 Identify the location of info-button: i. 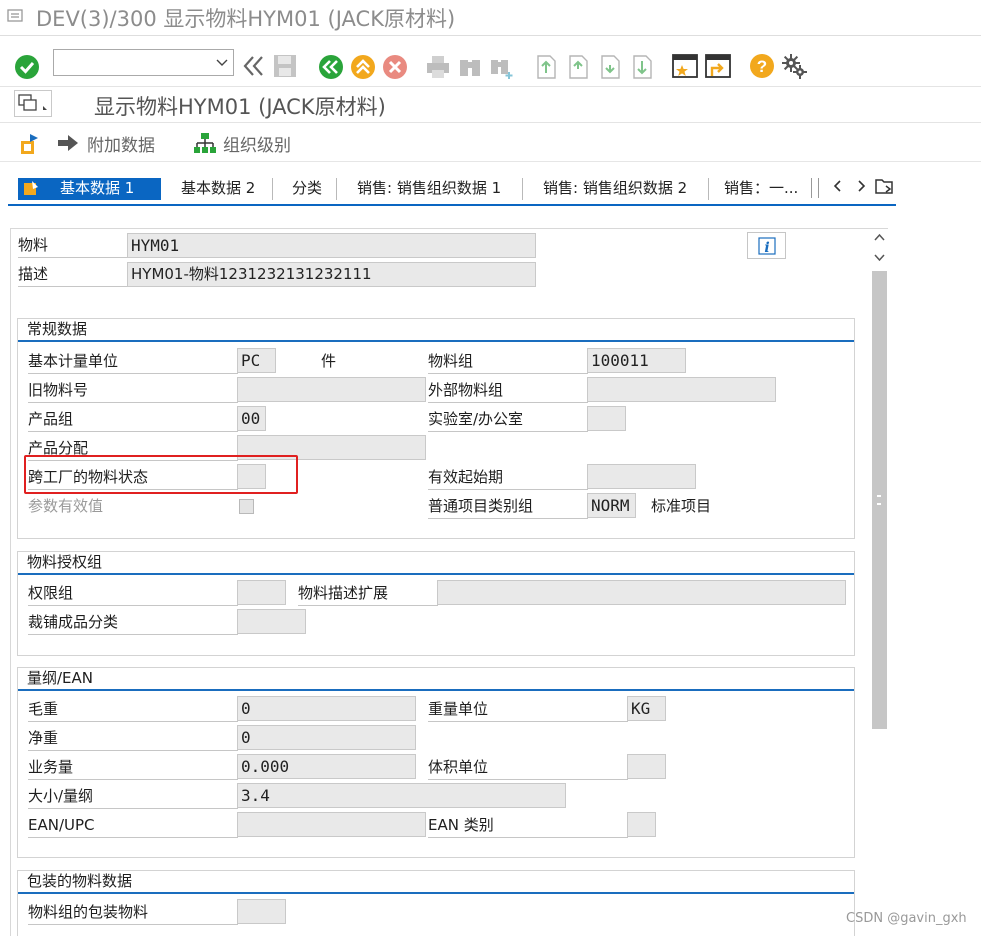
(766, 245).